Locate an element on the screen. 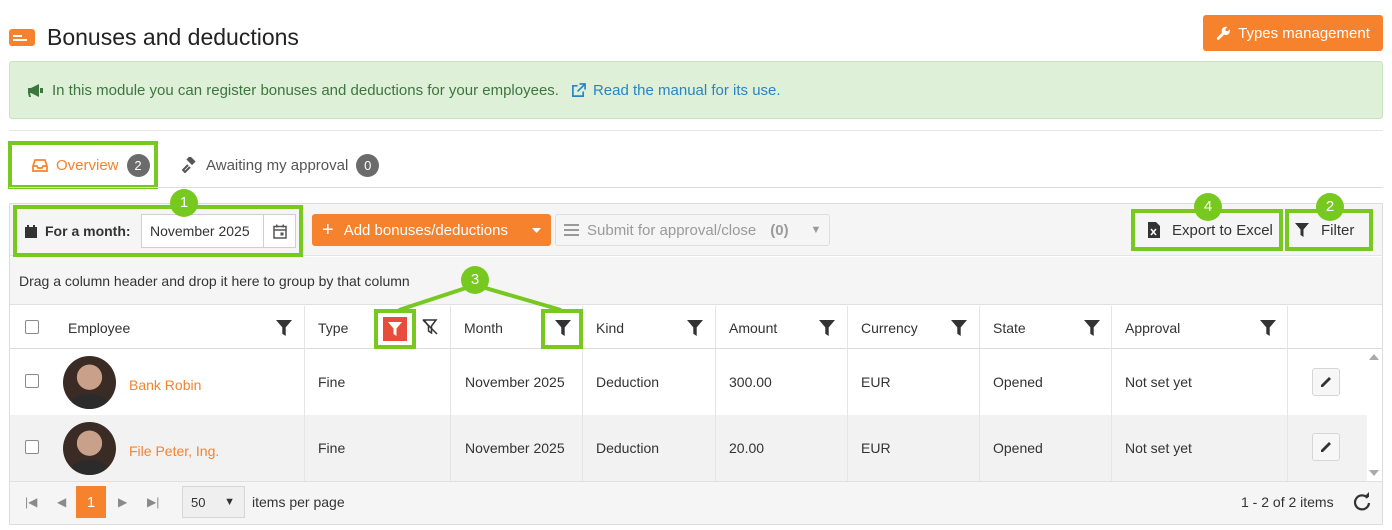  callout-3: 3 is located at coordinates (475, 280).